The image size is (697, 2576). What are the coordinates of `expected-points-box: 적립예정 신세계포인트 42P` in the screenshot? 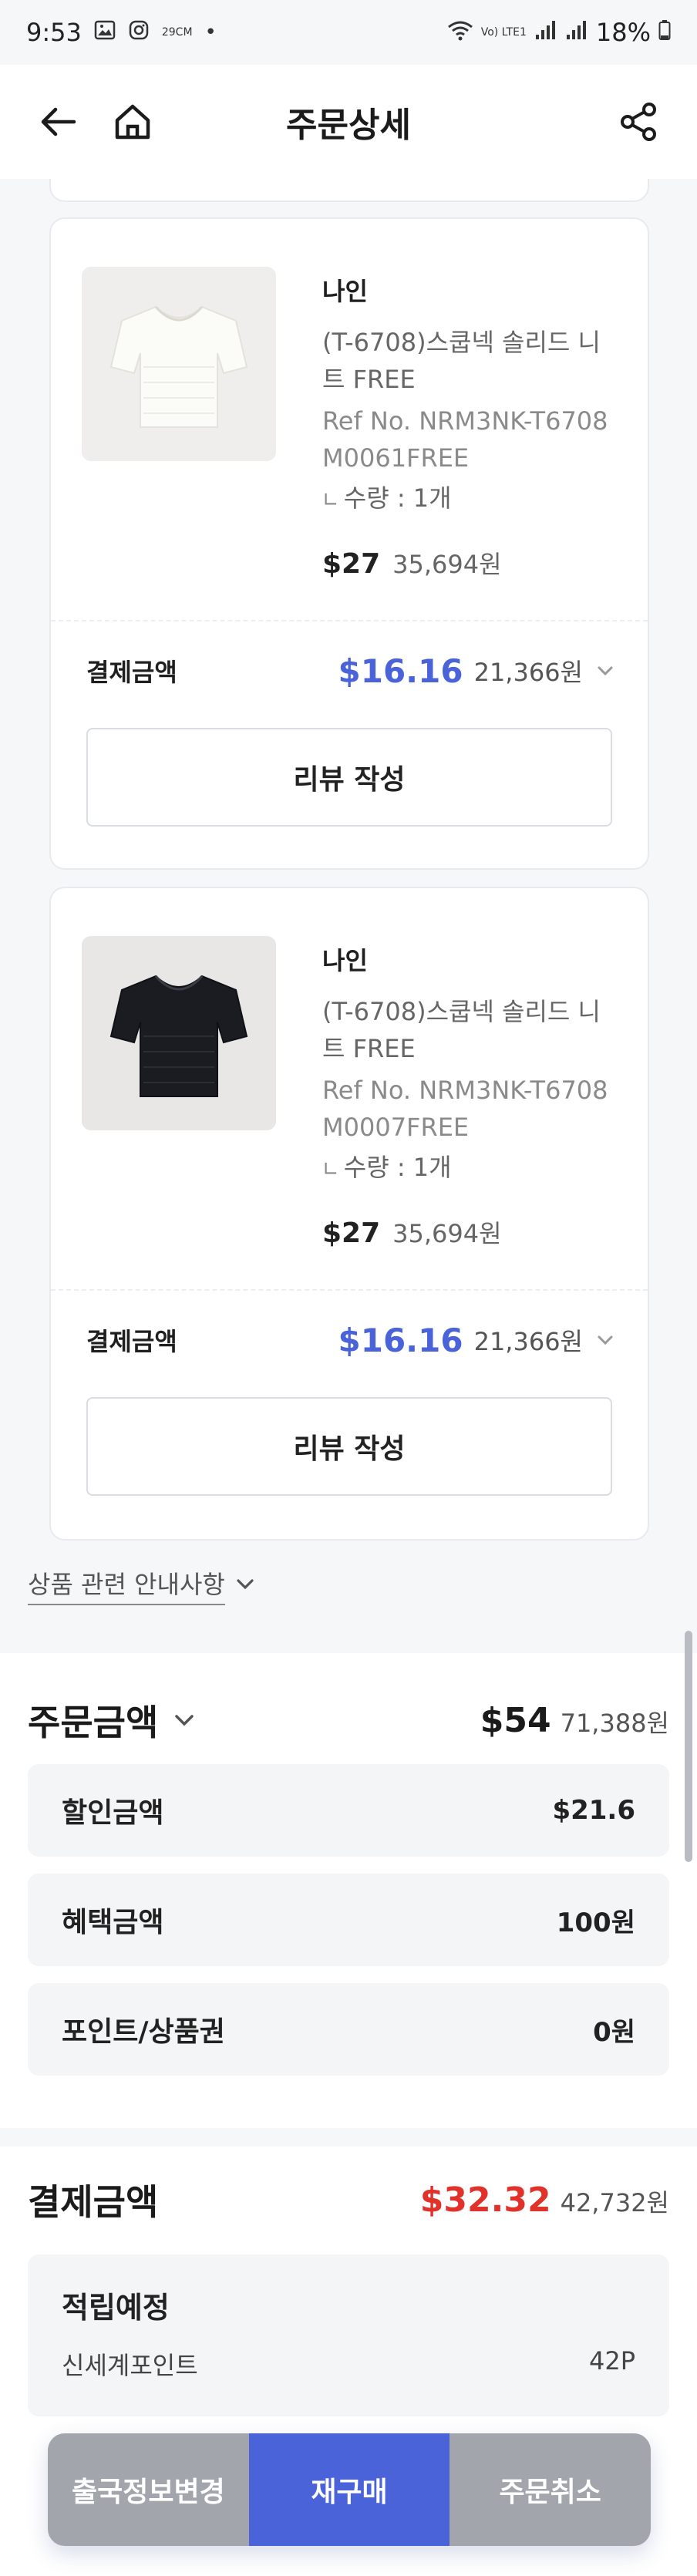 It's located at (348, 2335).